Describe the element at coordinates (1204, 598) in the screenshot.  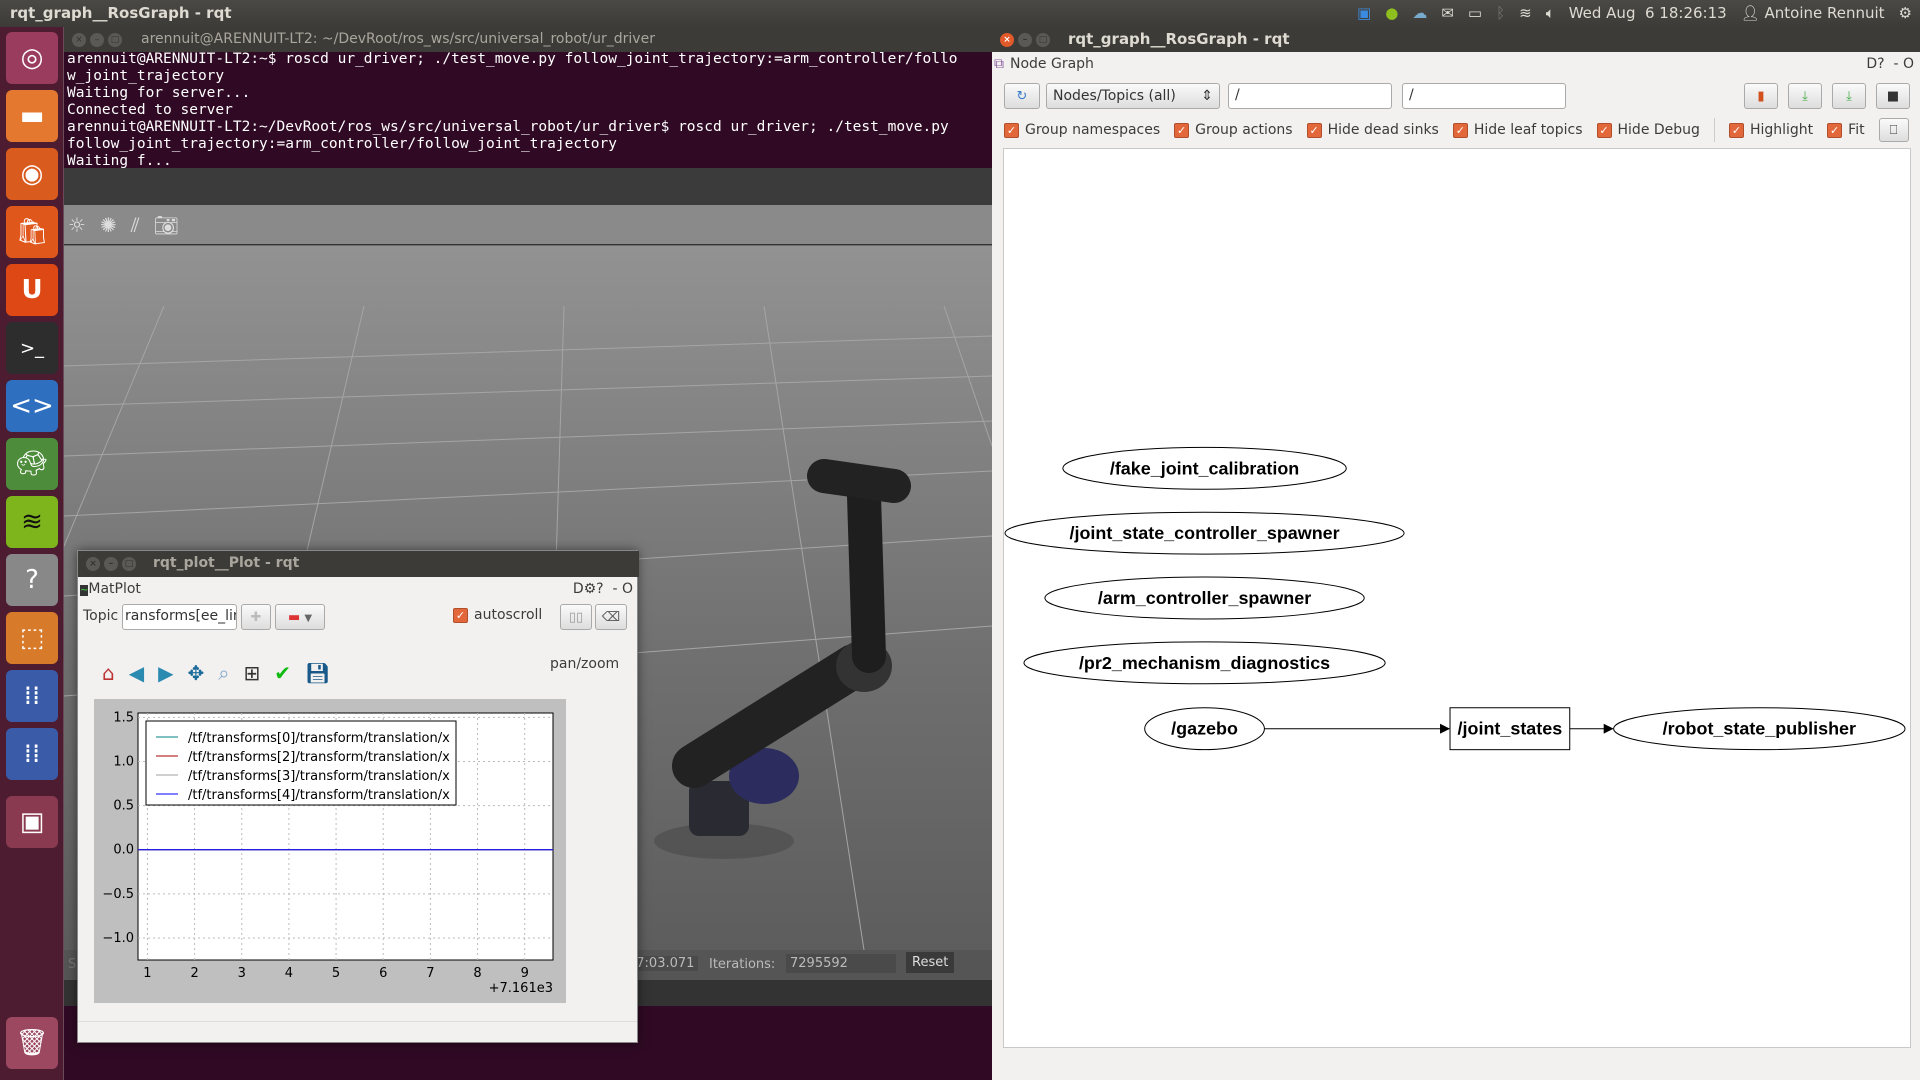
I see `graph-node: /arm_controller_spawner` at that location.